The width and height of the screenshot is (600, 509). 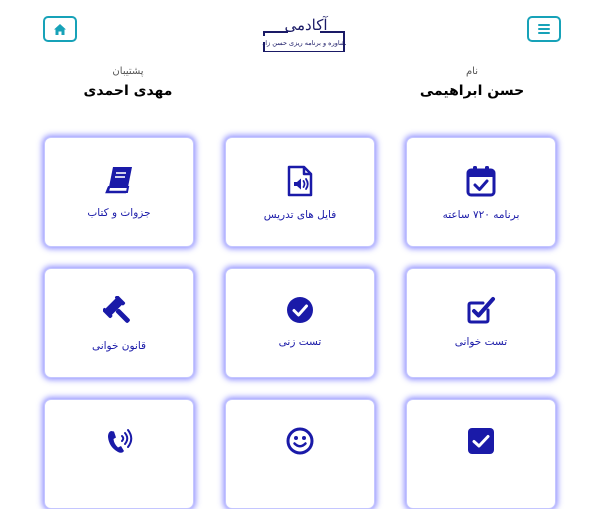 I want to click on card-label: قانون خوانی, so click(x=119, y=346).